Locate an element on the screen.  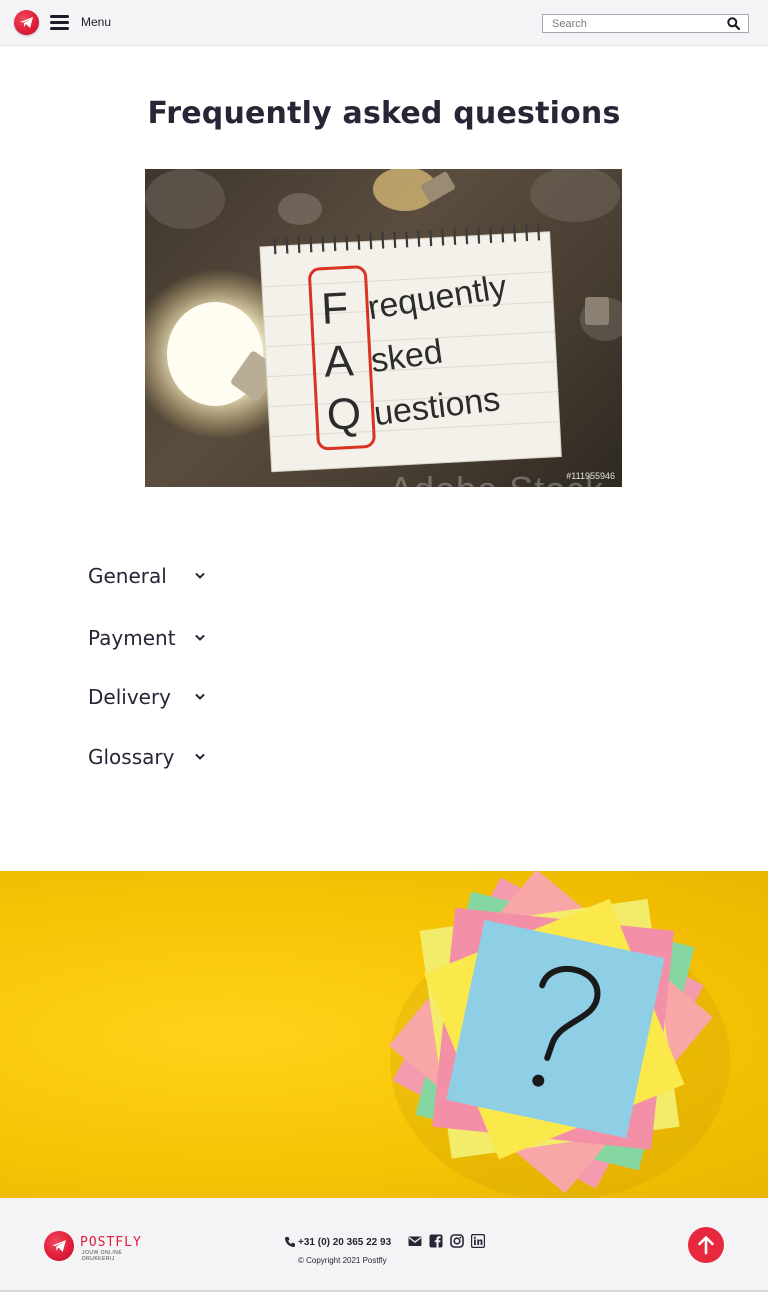
search-box is located at coordinates (645, 23).